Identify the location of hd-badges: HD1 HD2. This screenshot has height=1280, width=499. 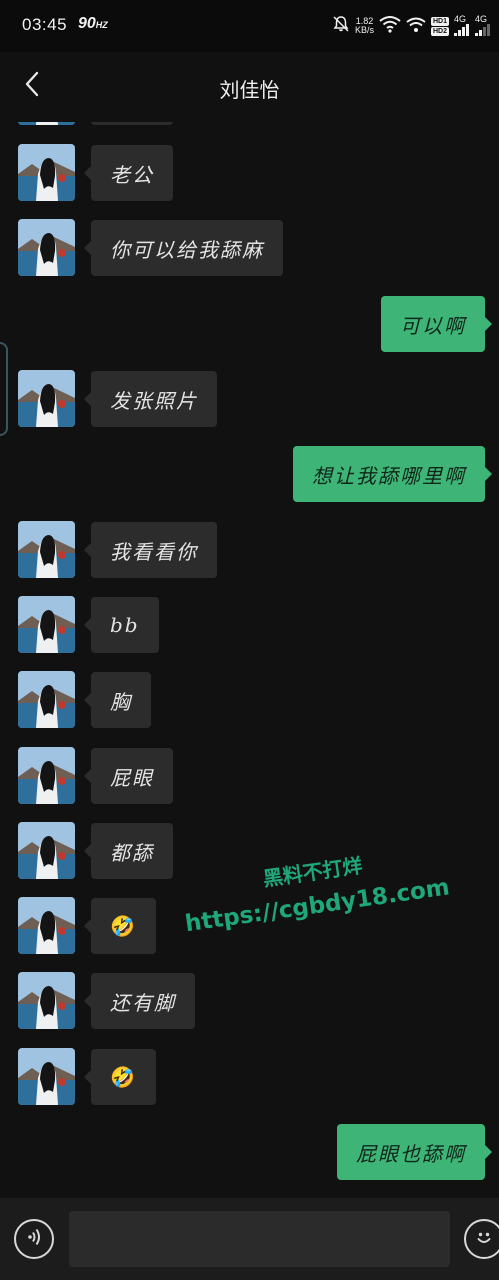
(439, 26).